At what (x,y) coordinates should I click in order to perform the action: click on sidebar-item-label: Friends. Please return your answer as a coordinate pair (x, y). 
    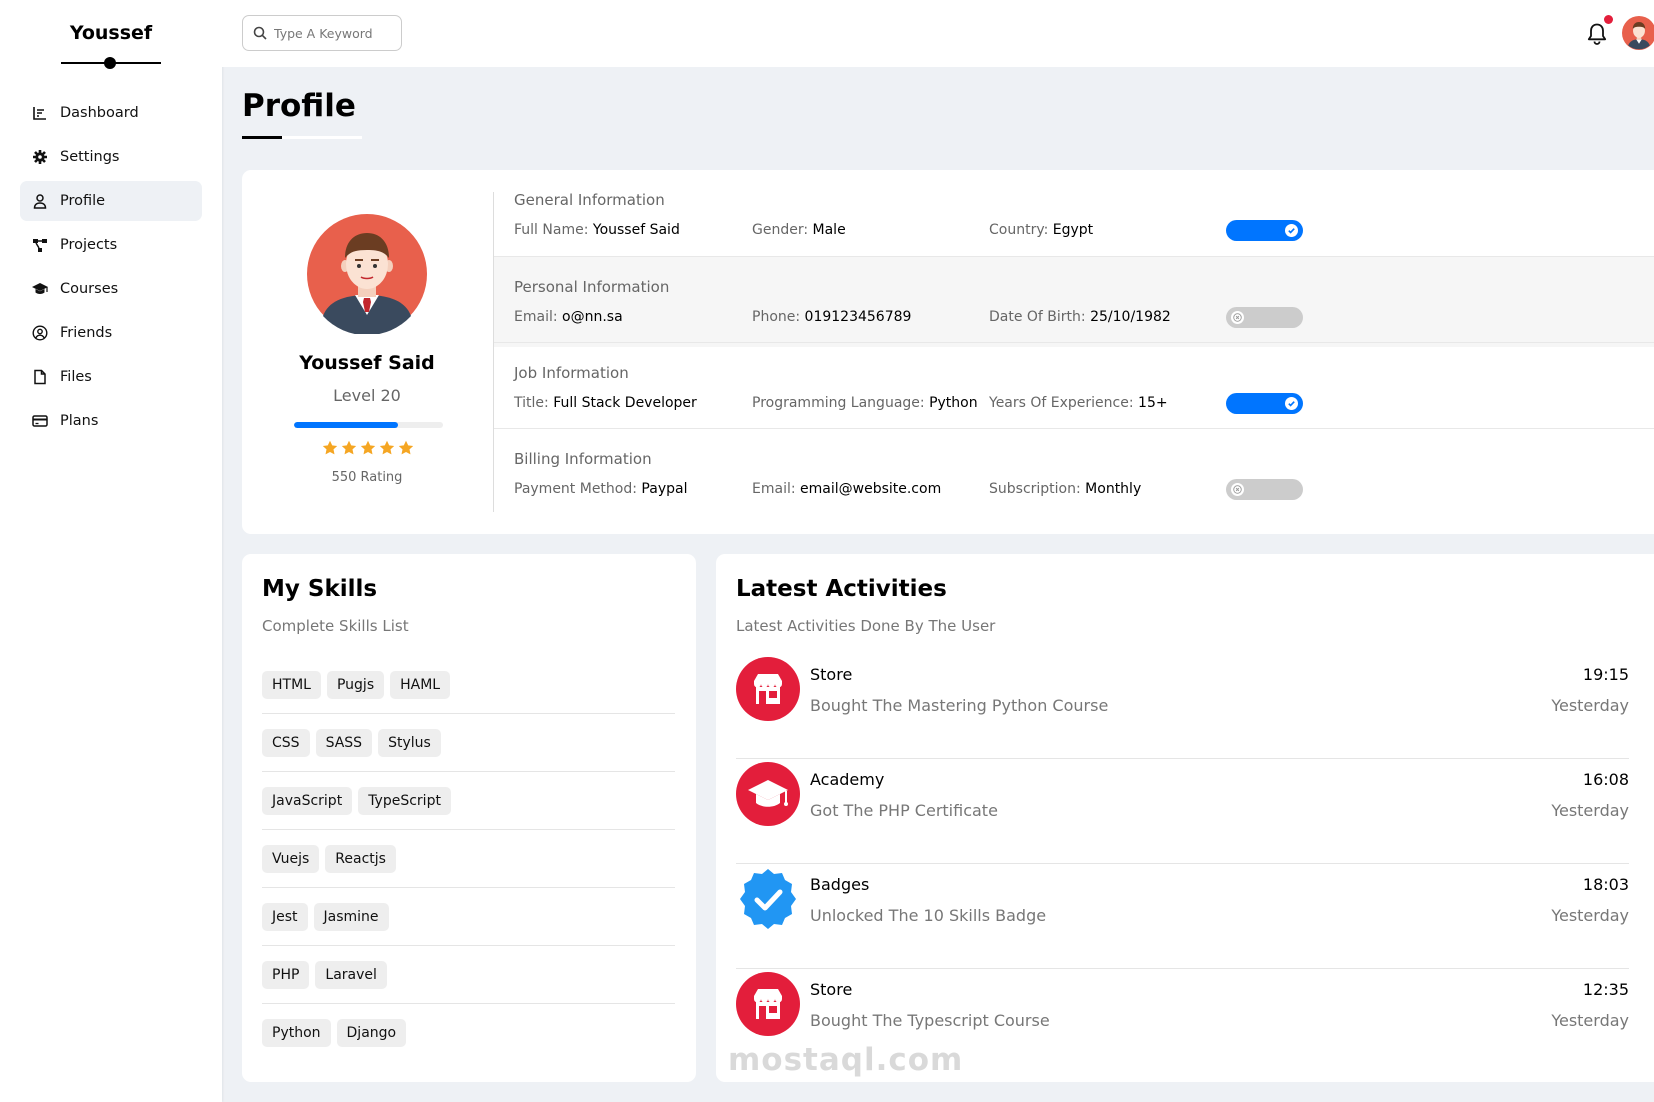
    Looking at the image, I should click on (86, 333).